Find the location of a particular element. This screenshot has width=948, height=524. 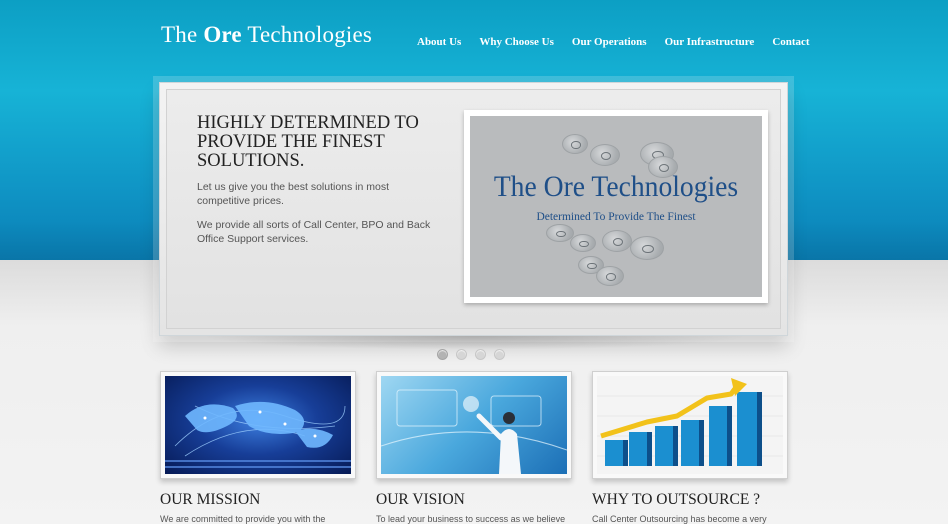

mission-title: OUR MISSION is located at coordinates (210, 499).